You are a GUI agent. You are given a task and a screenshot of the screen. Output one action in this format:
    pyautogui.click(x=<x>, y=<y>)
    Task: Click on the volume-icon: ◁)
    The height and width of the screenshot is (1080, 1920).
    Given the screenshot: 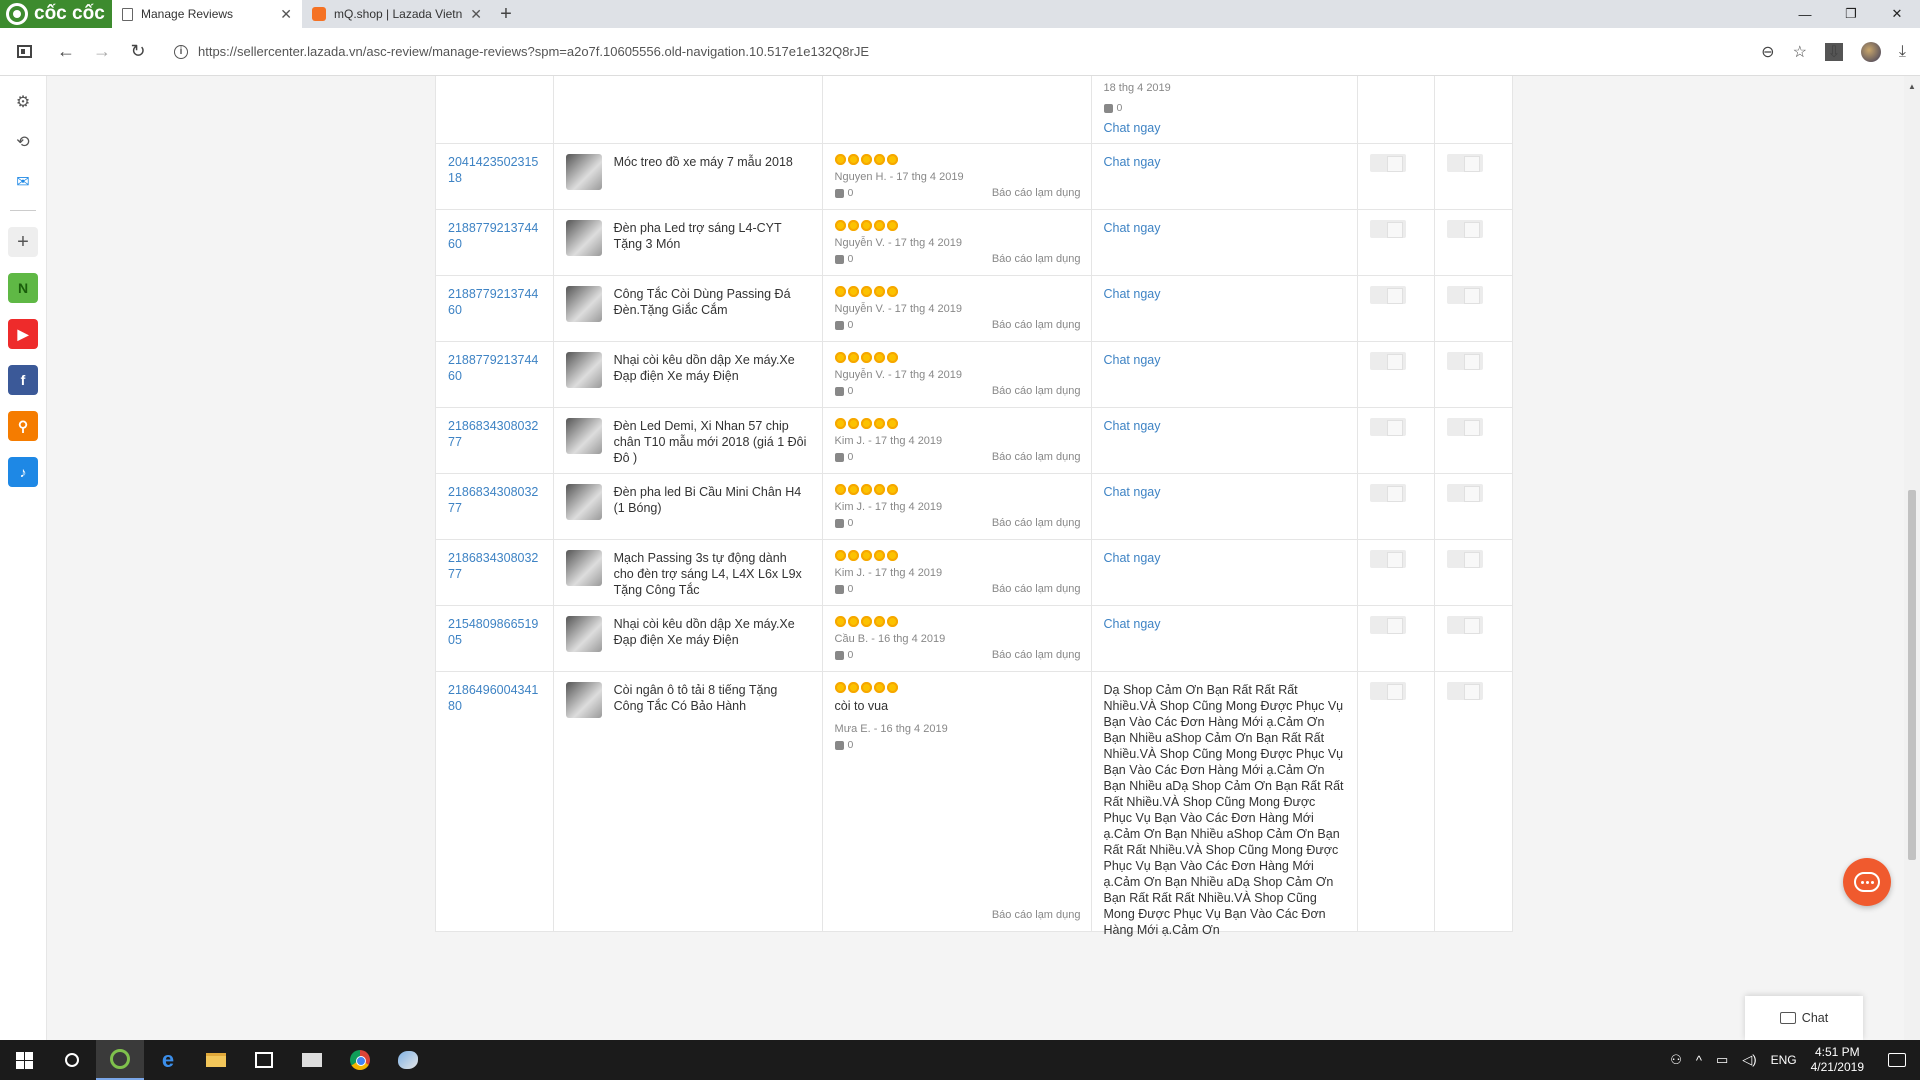 What is the action you would take?
    pyautogui.click(x=1749, y=1060)
    